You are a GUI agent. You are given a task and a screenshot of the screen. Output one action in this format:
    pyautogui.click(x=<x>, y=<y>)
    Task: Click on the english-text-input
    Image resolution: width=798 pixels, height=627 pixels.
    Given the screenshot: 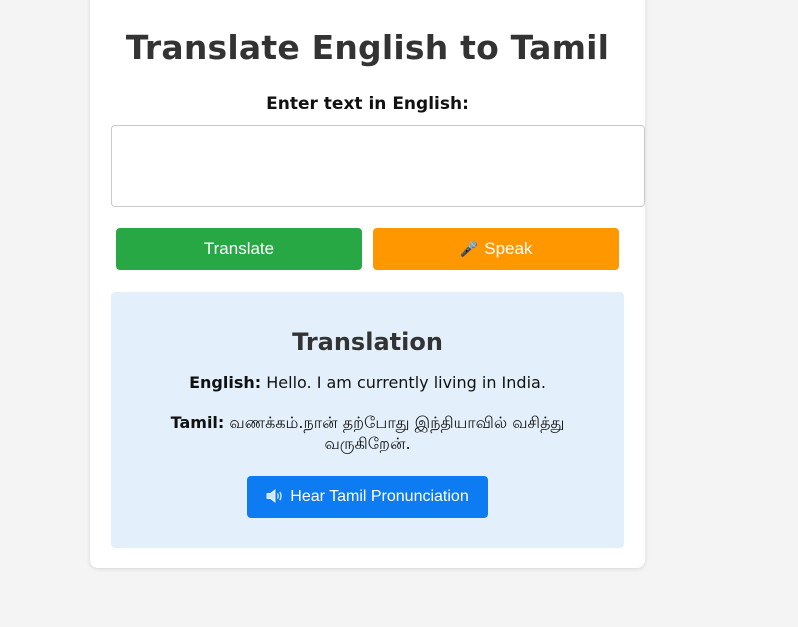 What is the action you would take?
    pyautogui.click(x=378, y=166)
    